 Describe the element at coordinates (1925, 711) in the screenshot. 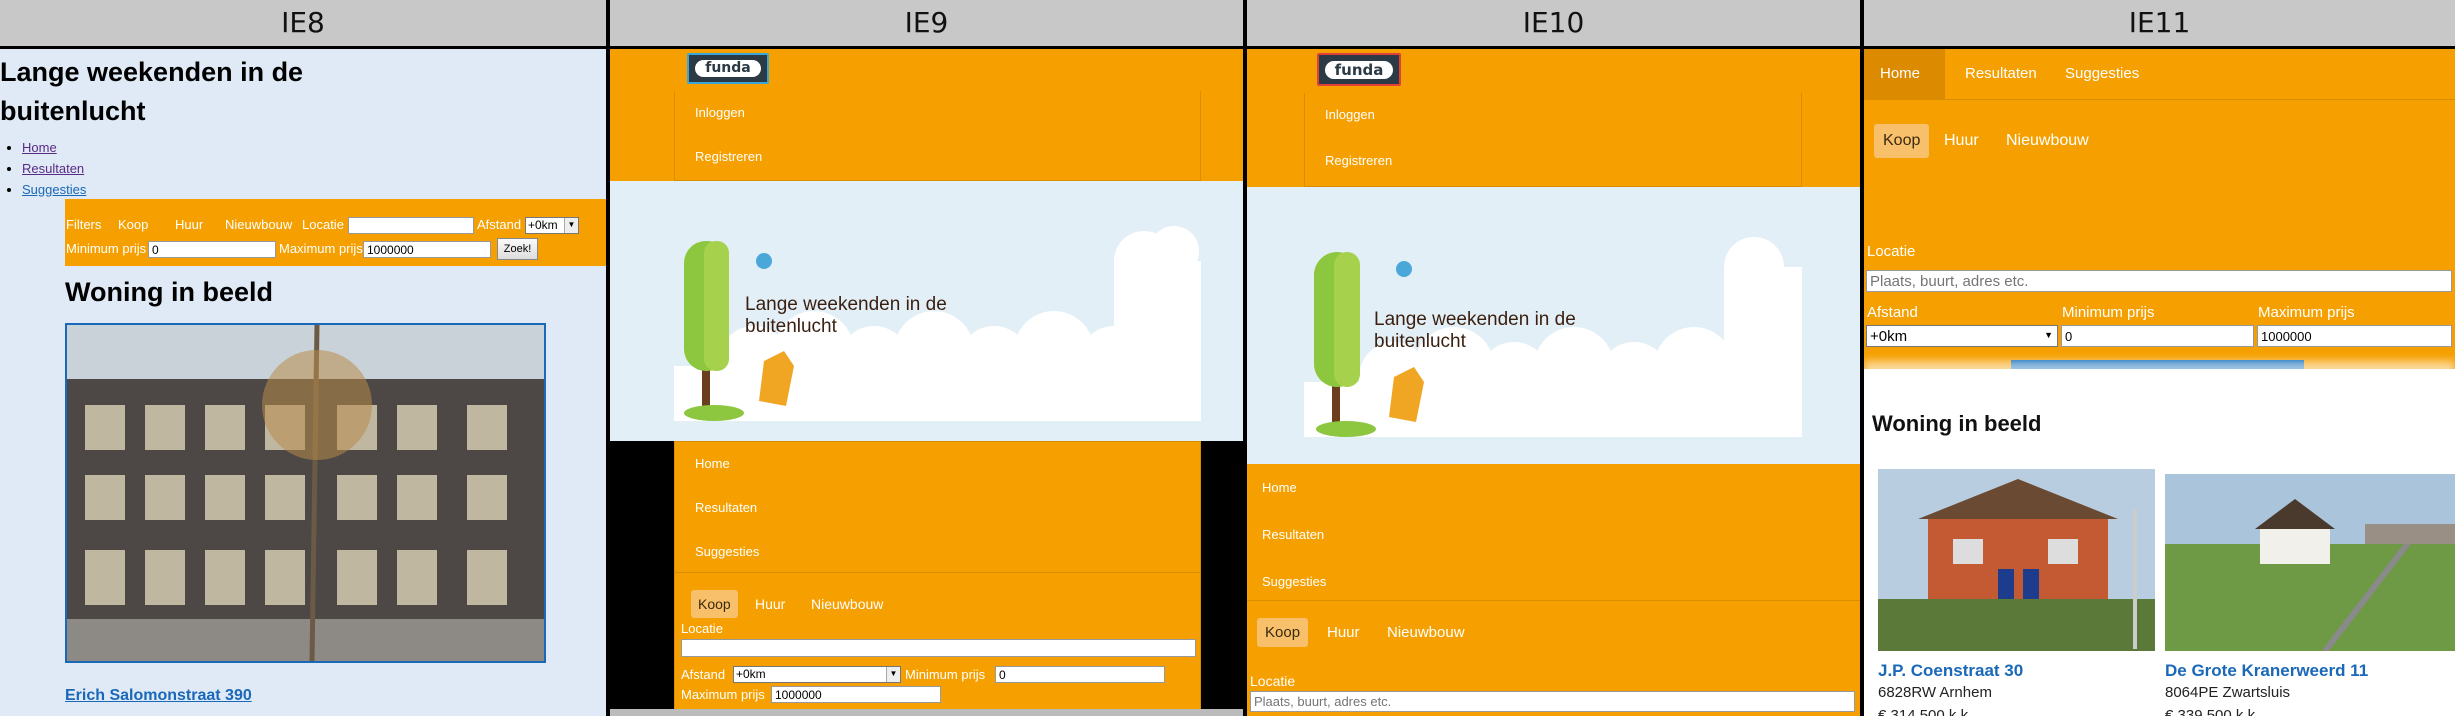

I see `listing-price-1: € 314.500 k.k.` at that location.